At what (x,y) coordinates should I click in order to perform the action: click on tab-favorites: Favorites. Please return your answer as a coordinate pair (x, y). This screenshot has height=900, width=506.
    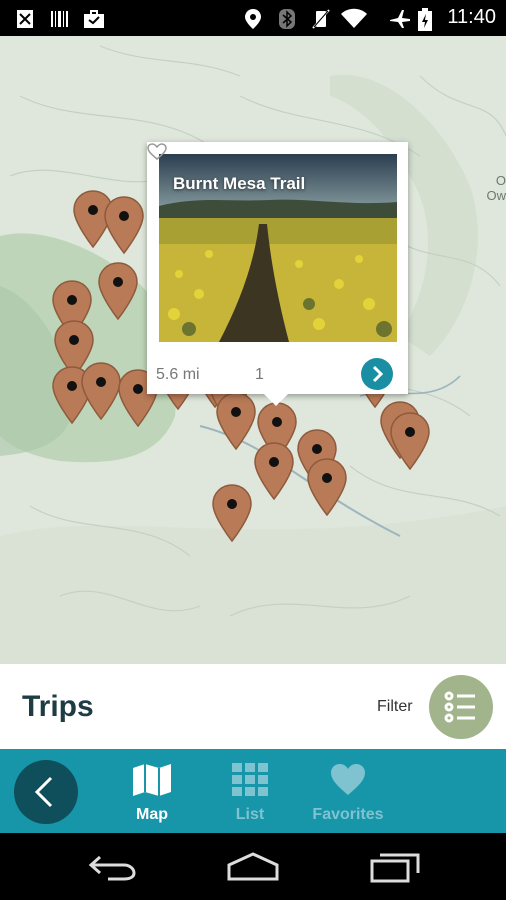
    Looking at the image, I should click on (348, 791).